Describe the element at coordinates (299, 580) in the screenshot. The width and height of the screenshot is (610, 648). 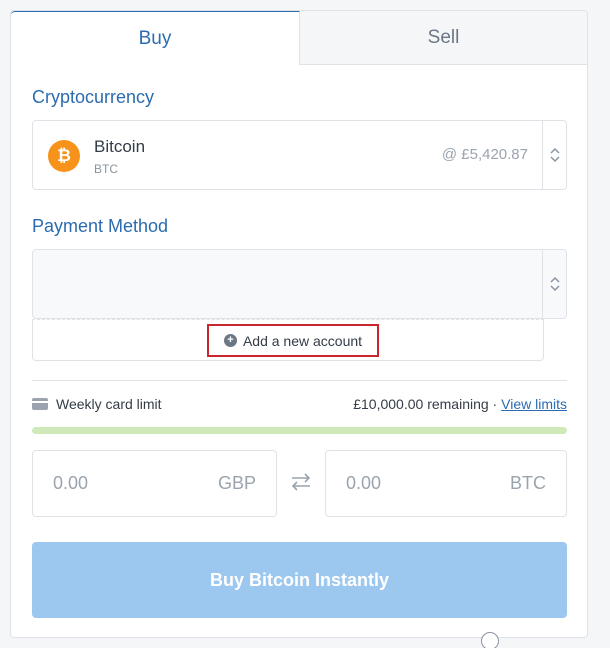
I see `buy-bitcoin-button: Buy Bitcoin Instantly` at that location.